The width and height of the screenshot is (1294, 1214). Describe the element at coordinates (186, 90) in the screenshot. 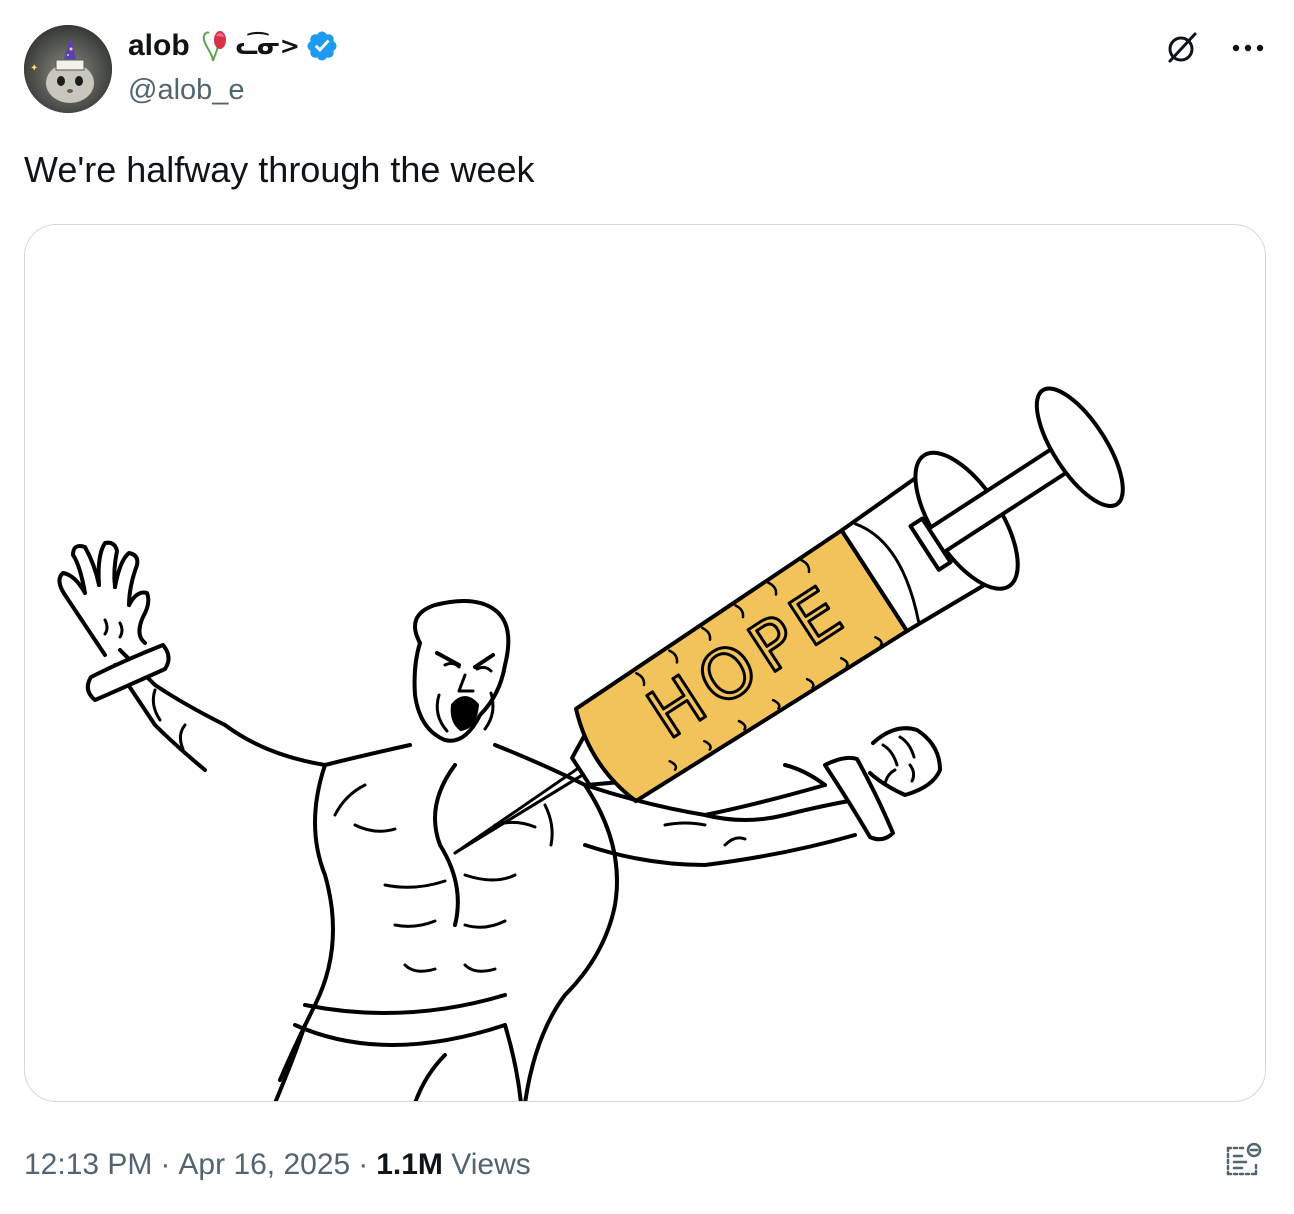

I see `author-handle: @alob_e` at that location.